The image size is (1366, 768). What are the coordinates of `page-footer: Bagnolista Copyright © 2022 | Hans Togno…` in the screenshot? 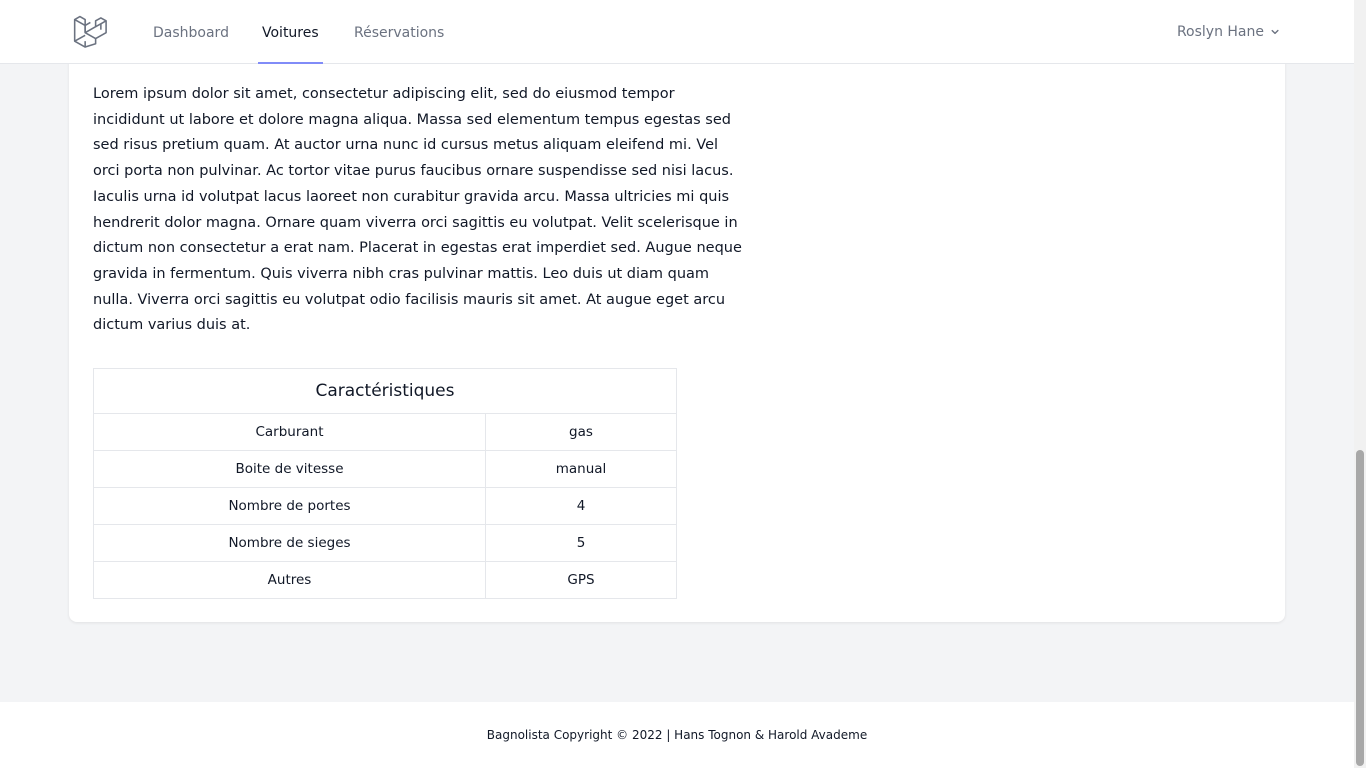 It's located at (677, 735).